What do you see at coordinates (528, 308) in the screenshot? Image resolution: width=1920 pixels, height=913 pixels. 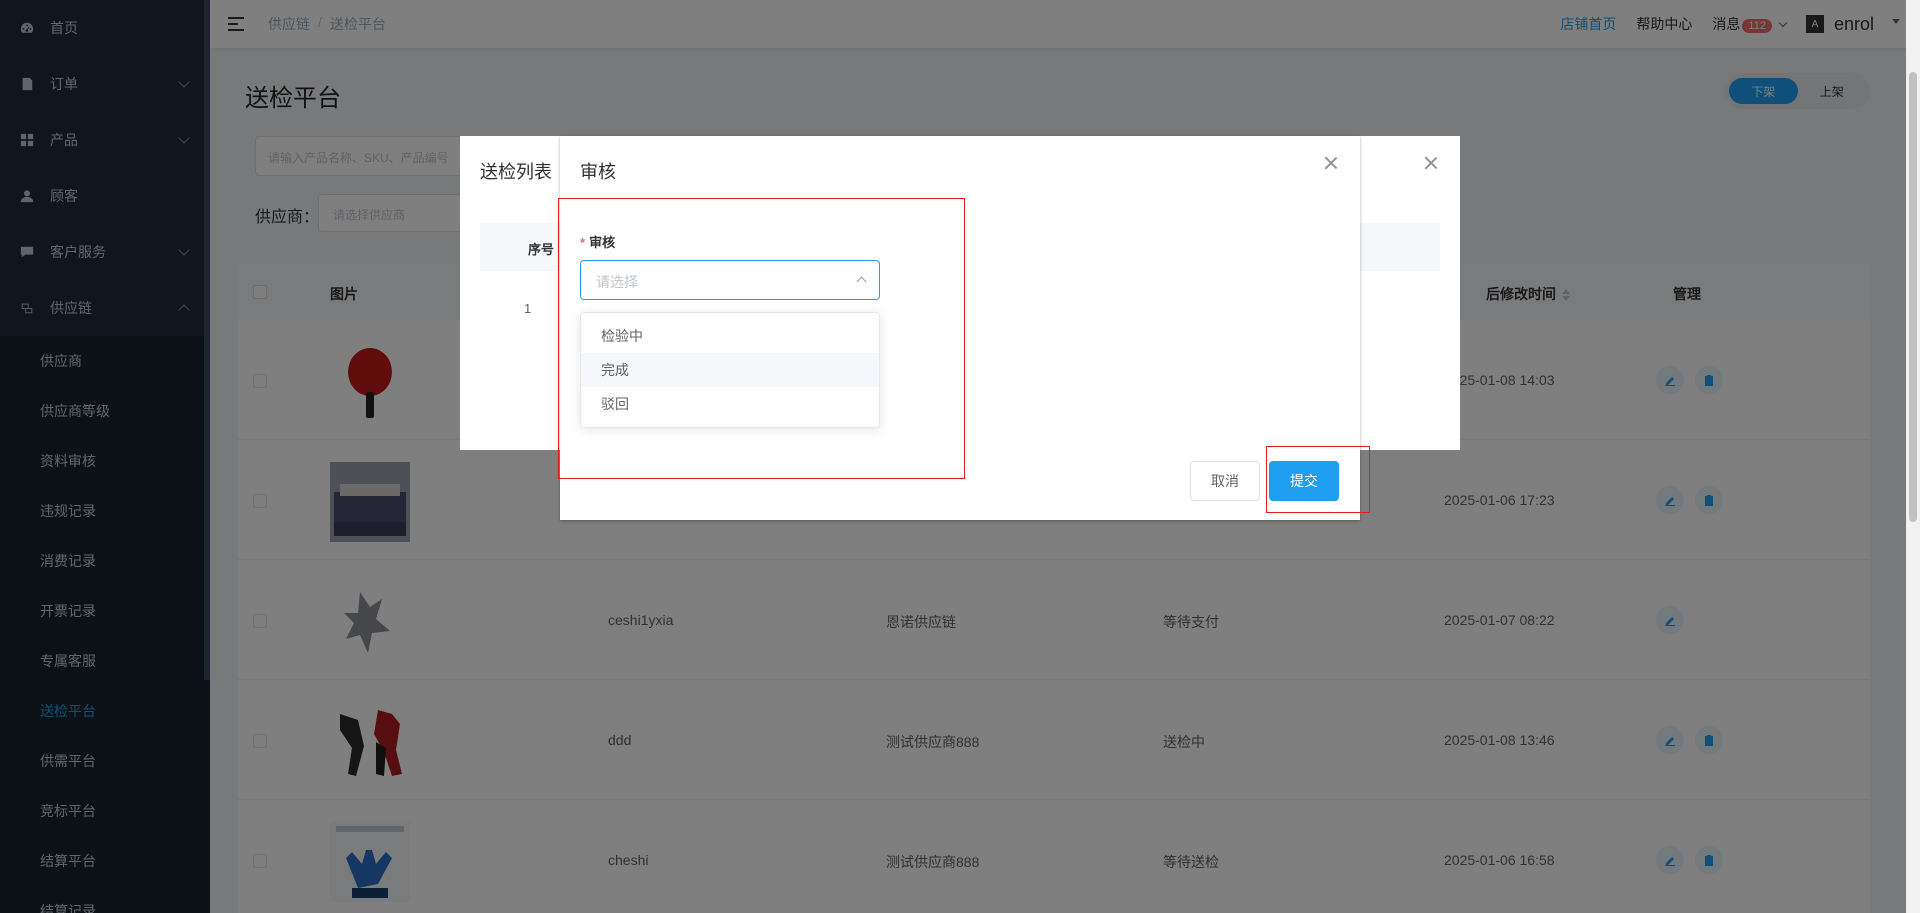 I see `list-row-index: 1` at bounding box center [528, 308].